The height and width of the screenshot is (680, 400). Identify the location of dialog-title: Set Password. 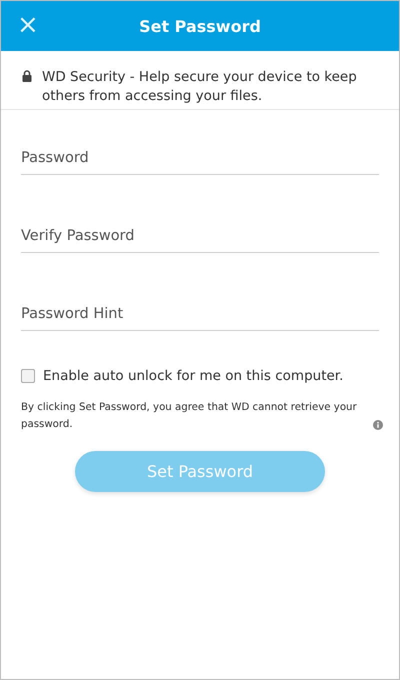
(200, 26).